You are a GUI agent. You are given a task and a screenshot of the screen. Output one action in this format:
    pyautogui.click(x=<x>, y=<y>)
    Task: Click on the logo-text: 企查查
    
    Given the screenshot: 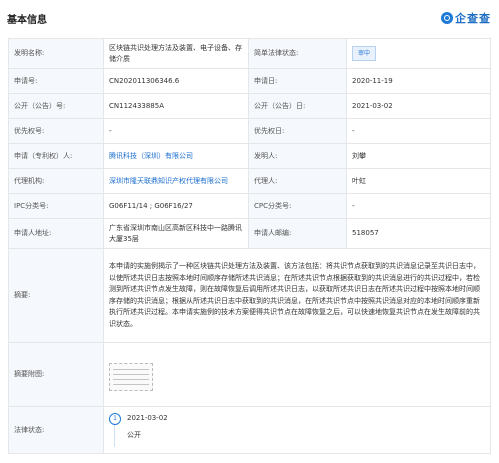 What is the action you would take?
    pyautogui.click(x=473, y=18)
    